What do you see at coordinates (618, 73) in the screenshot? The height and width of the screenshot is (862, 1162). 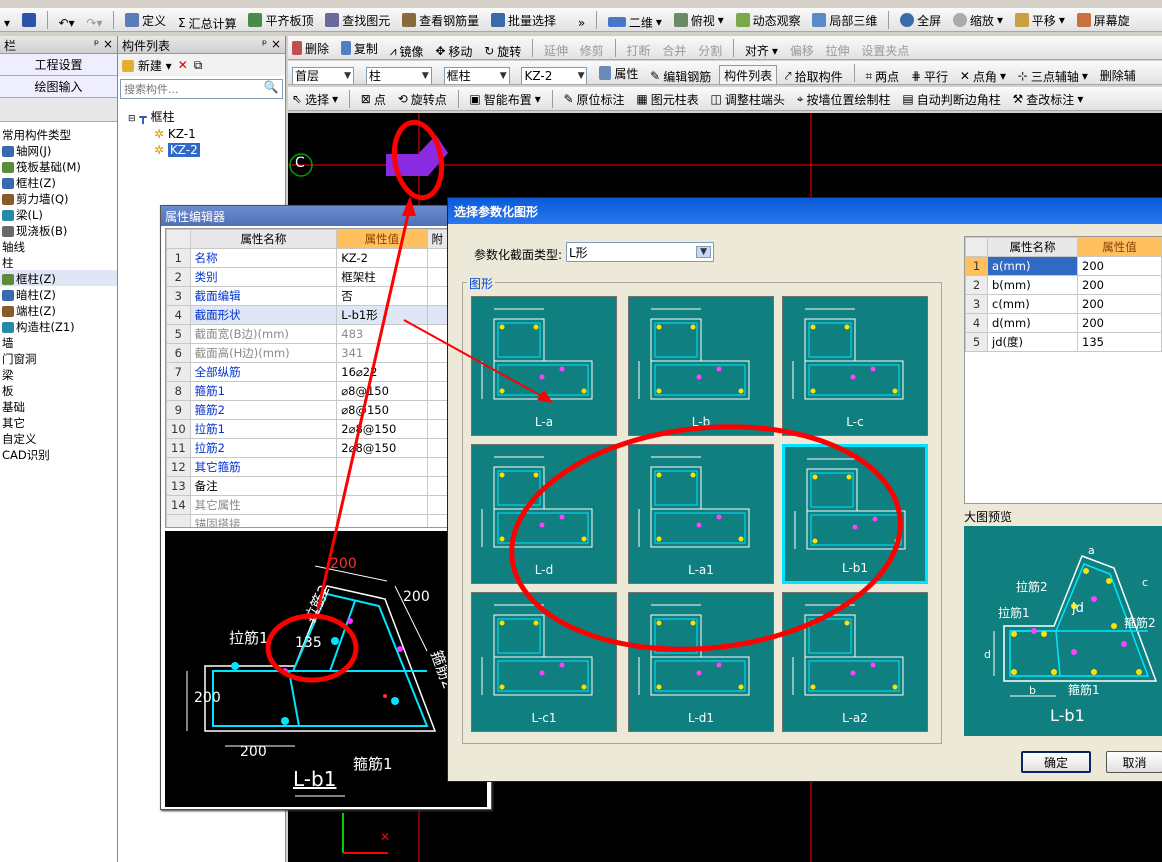 I see `properties-button: 属性` at bounding box center [618, 73].